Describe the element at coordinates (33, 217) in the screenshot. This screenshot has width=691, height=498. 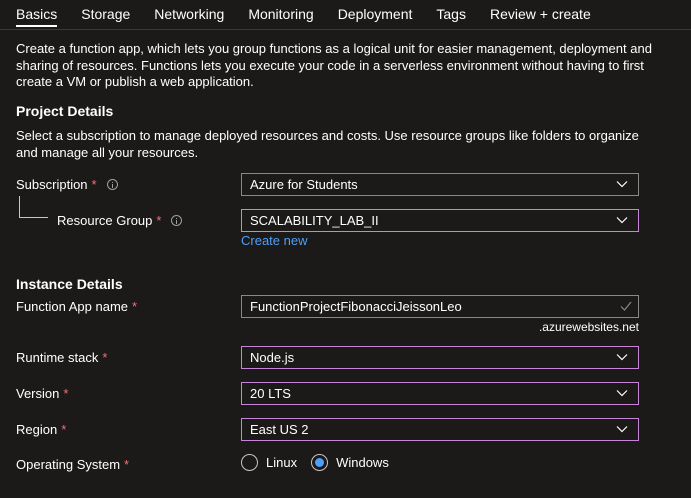
I see `tree-connector-horizontal` at that location.